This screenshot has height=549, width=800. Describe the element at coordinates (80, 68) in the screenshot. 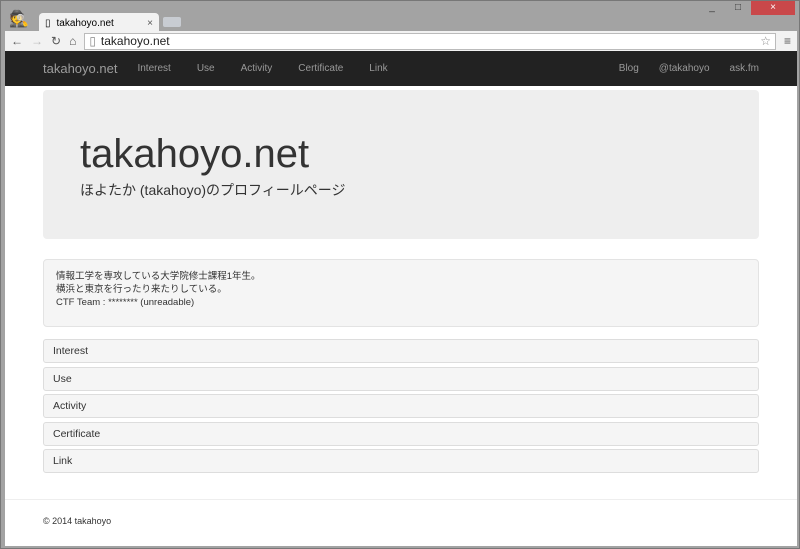

I see `navbar-brand: takahoyo.net` at that location.